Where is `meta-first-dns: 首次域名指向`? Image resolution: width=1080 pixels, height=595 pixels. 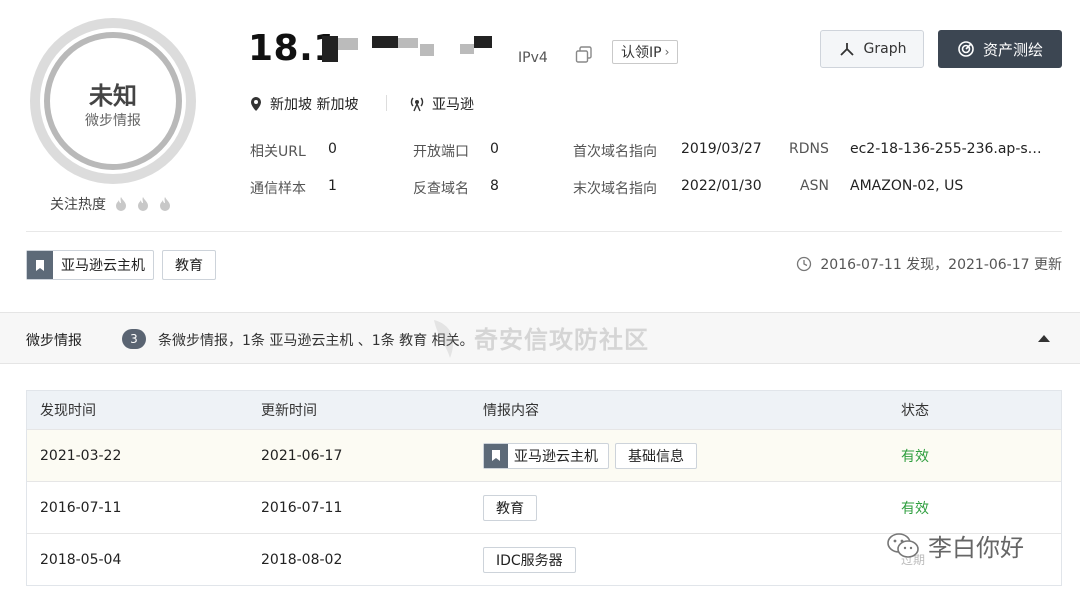 meta-first-dns: 首次域名指向 is located at coordinates (615, 151).